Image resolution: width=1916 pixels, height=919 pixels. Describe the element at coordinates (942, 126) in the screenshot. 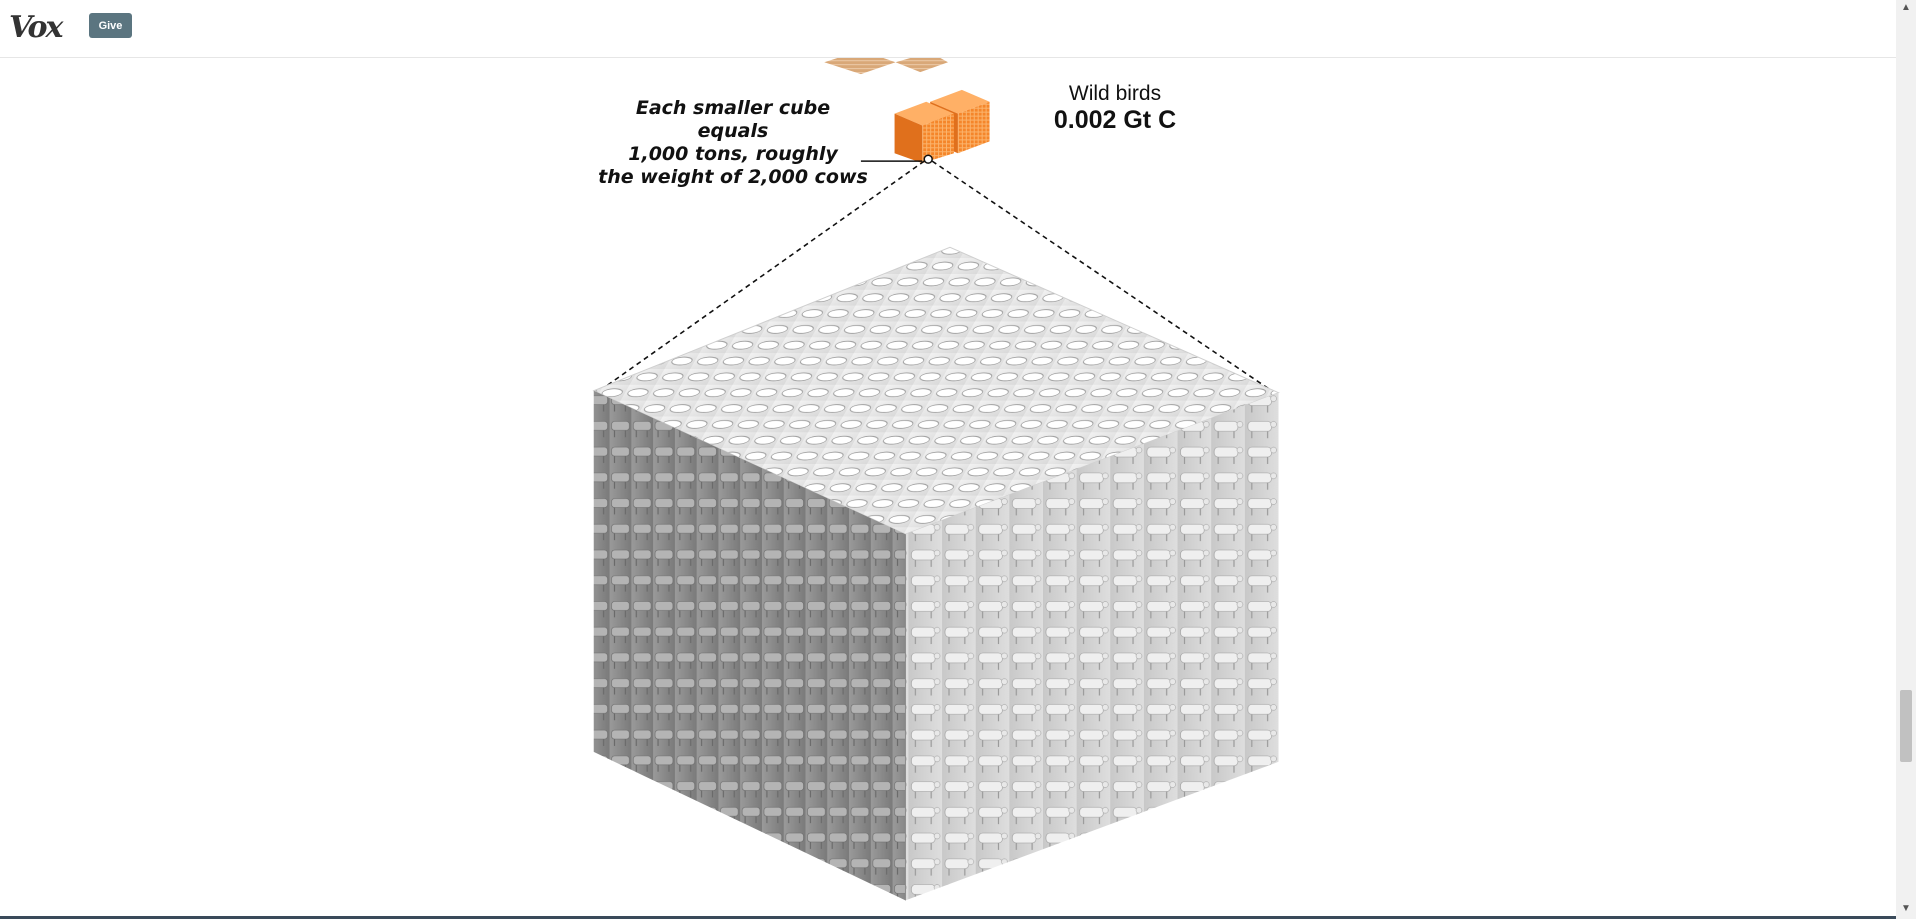

I see `small-orange-cubes` at that location.